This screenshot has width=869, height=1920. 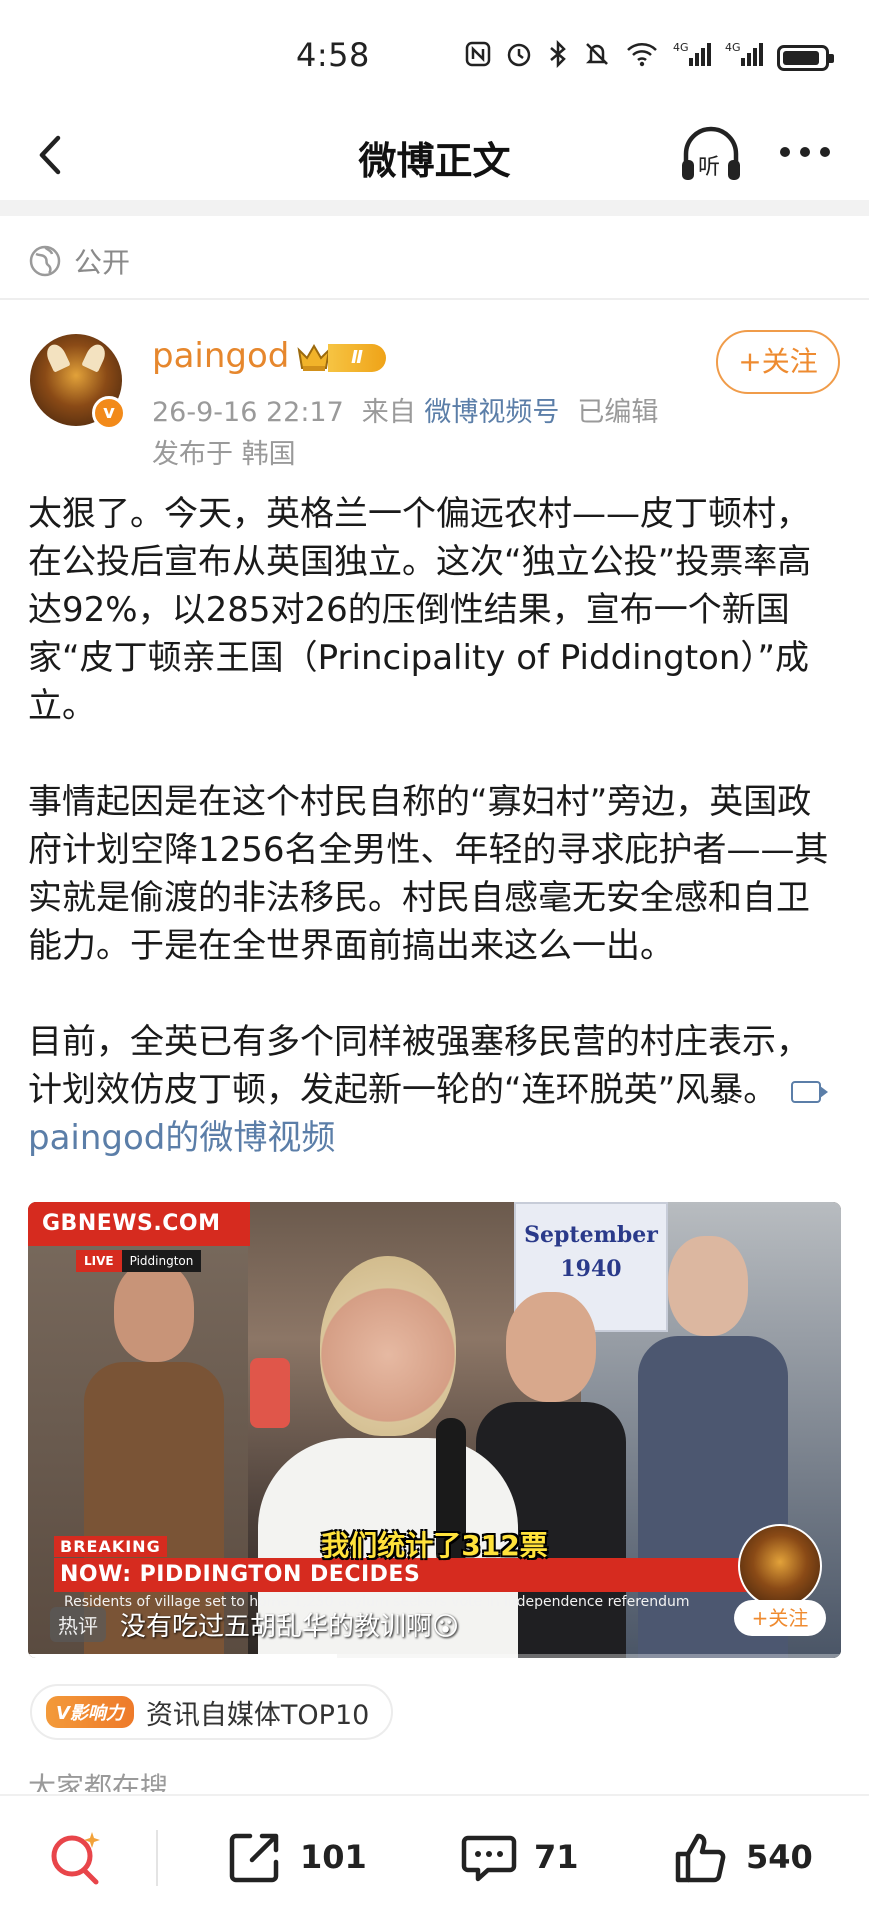 What do you see at coordinates (314, 357) in the screenshot?
I see `crown-icon` at bounding box center [314, 357].